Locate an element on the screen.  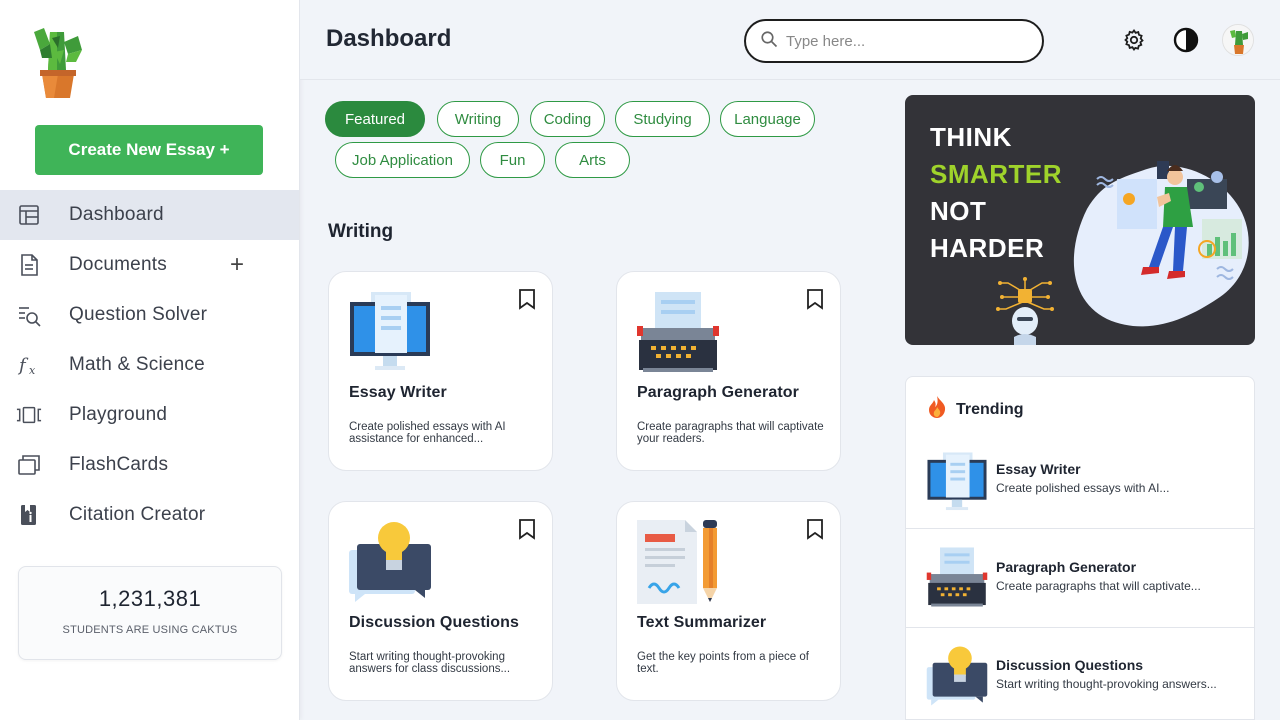
sidebar-item-label: Documents is located at coordinates (118, 264).